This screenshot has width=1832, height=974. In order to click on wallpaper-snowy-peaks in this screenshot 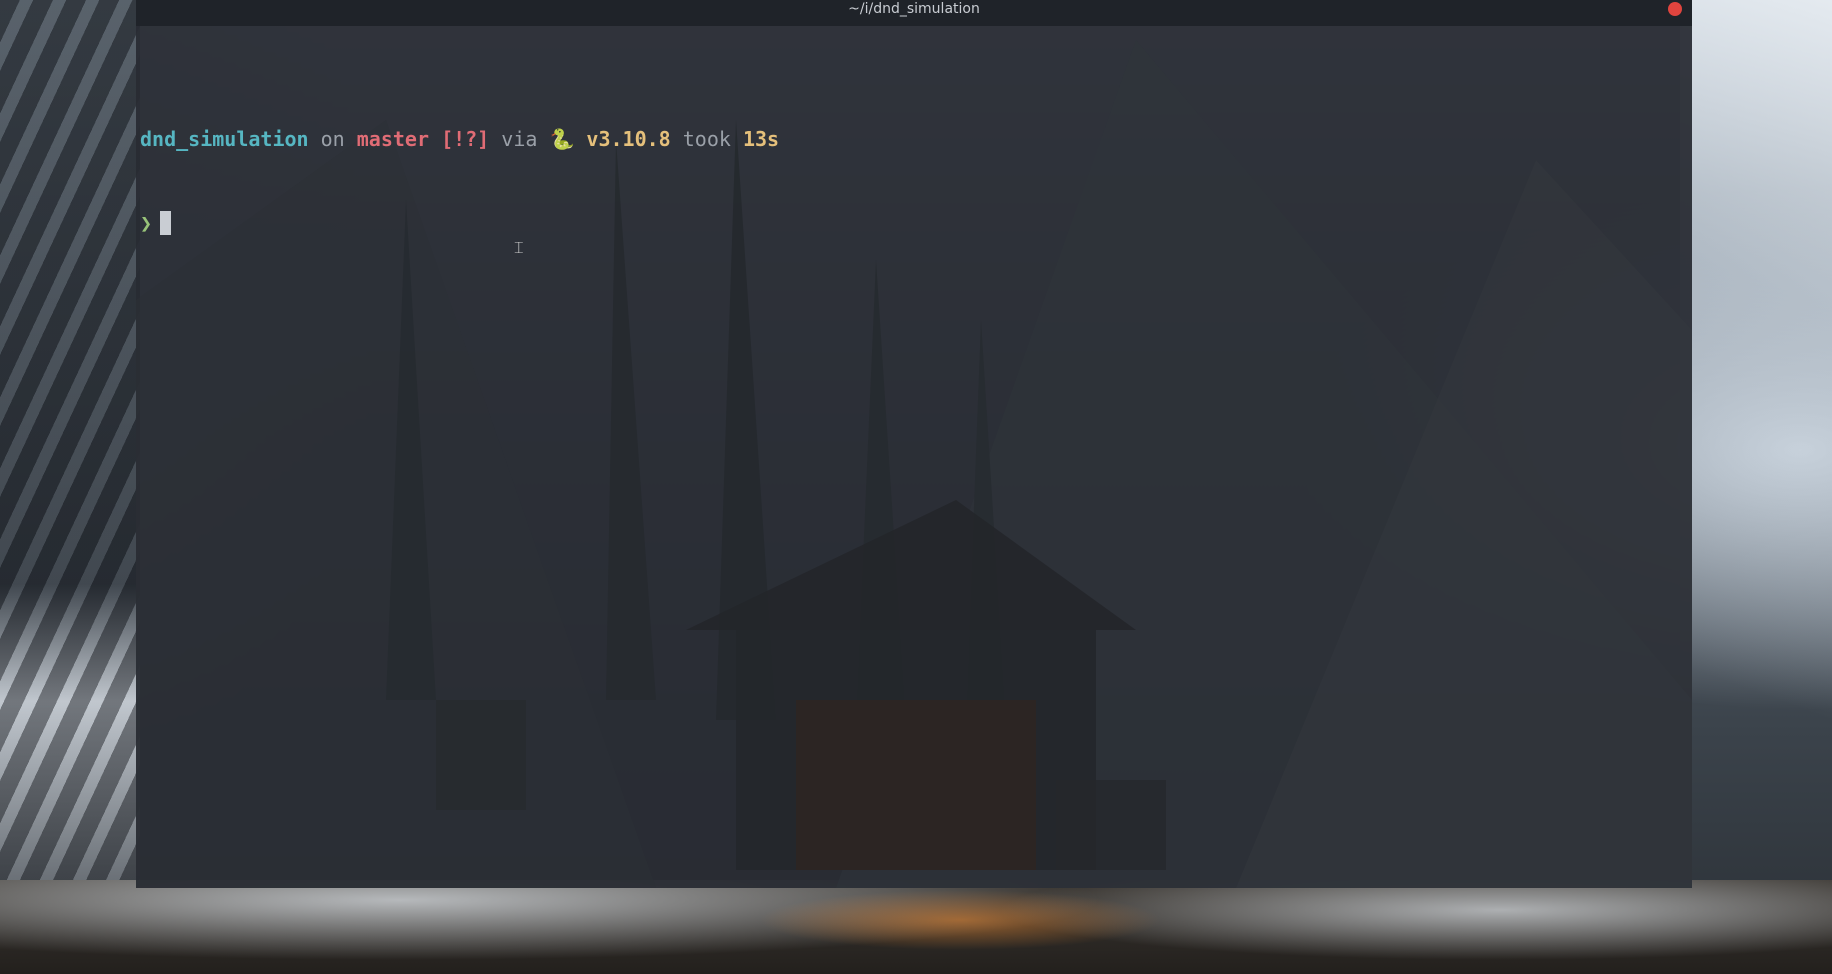, I will do `click(1756, 487)`.